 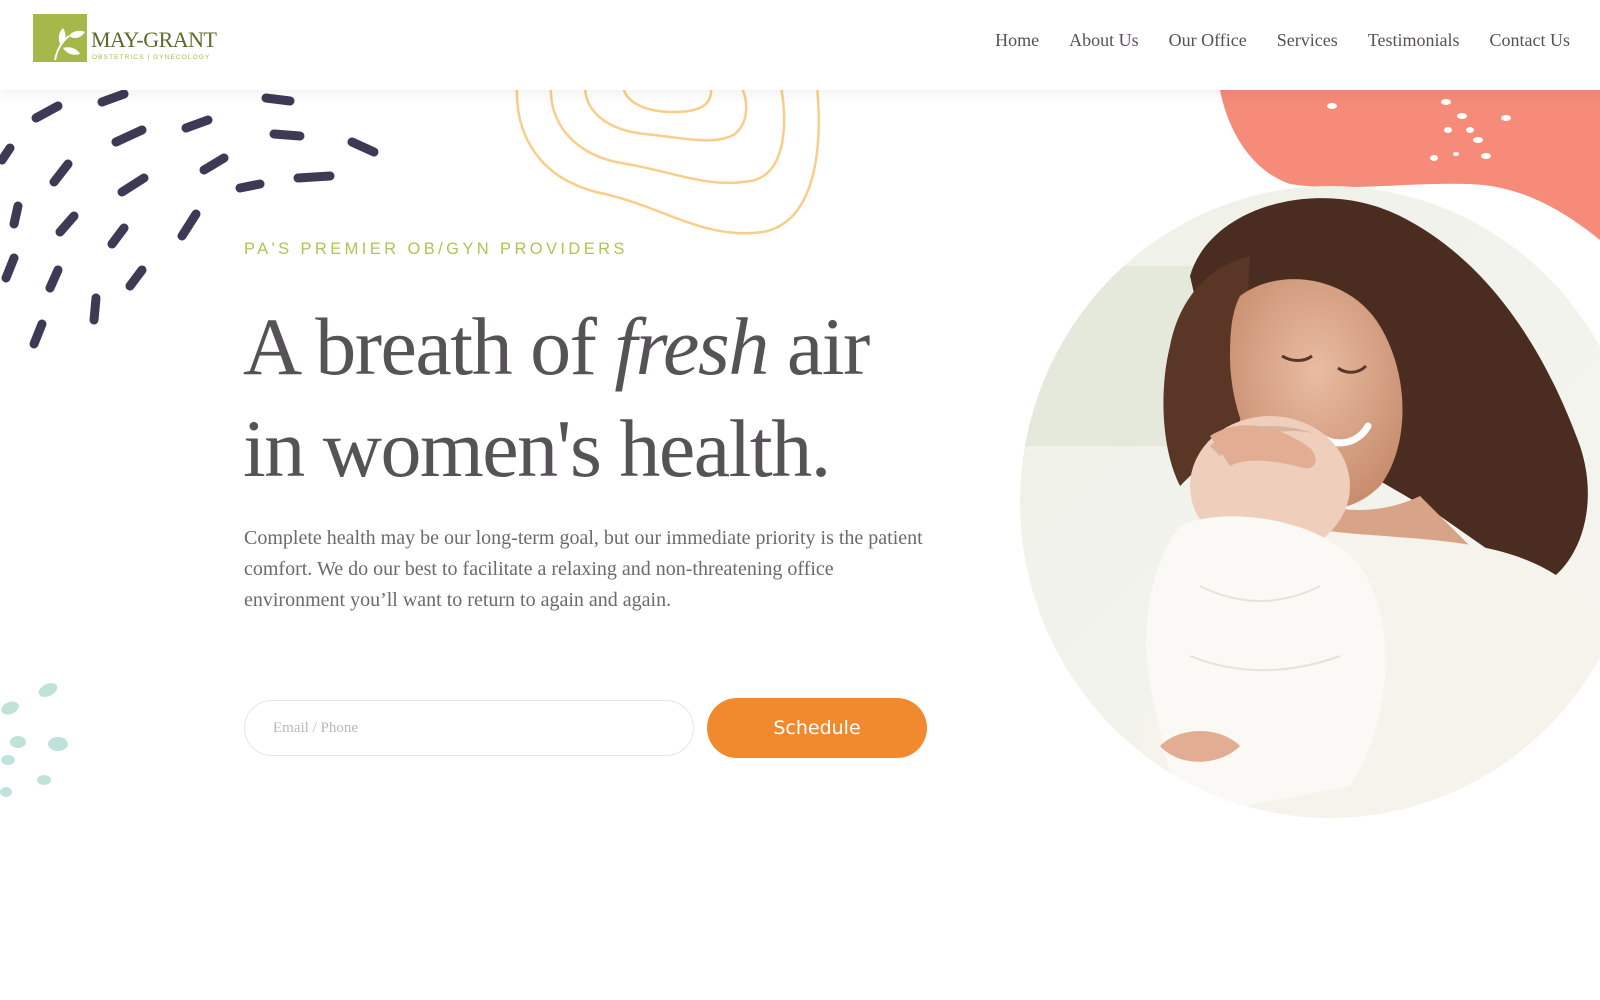 I want to click on nav-home: Home, so click(x=1017, y=40).